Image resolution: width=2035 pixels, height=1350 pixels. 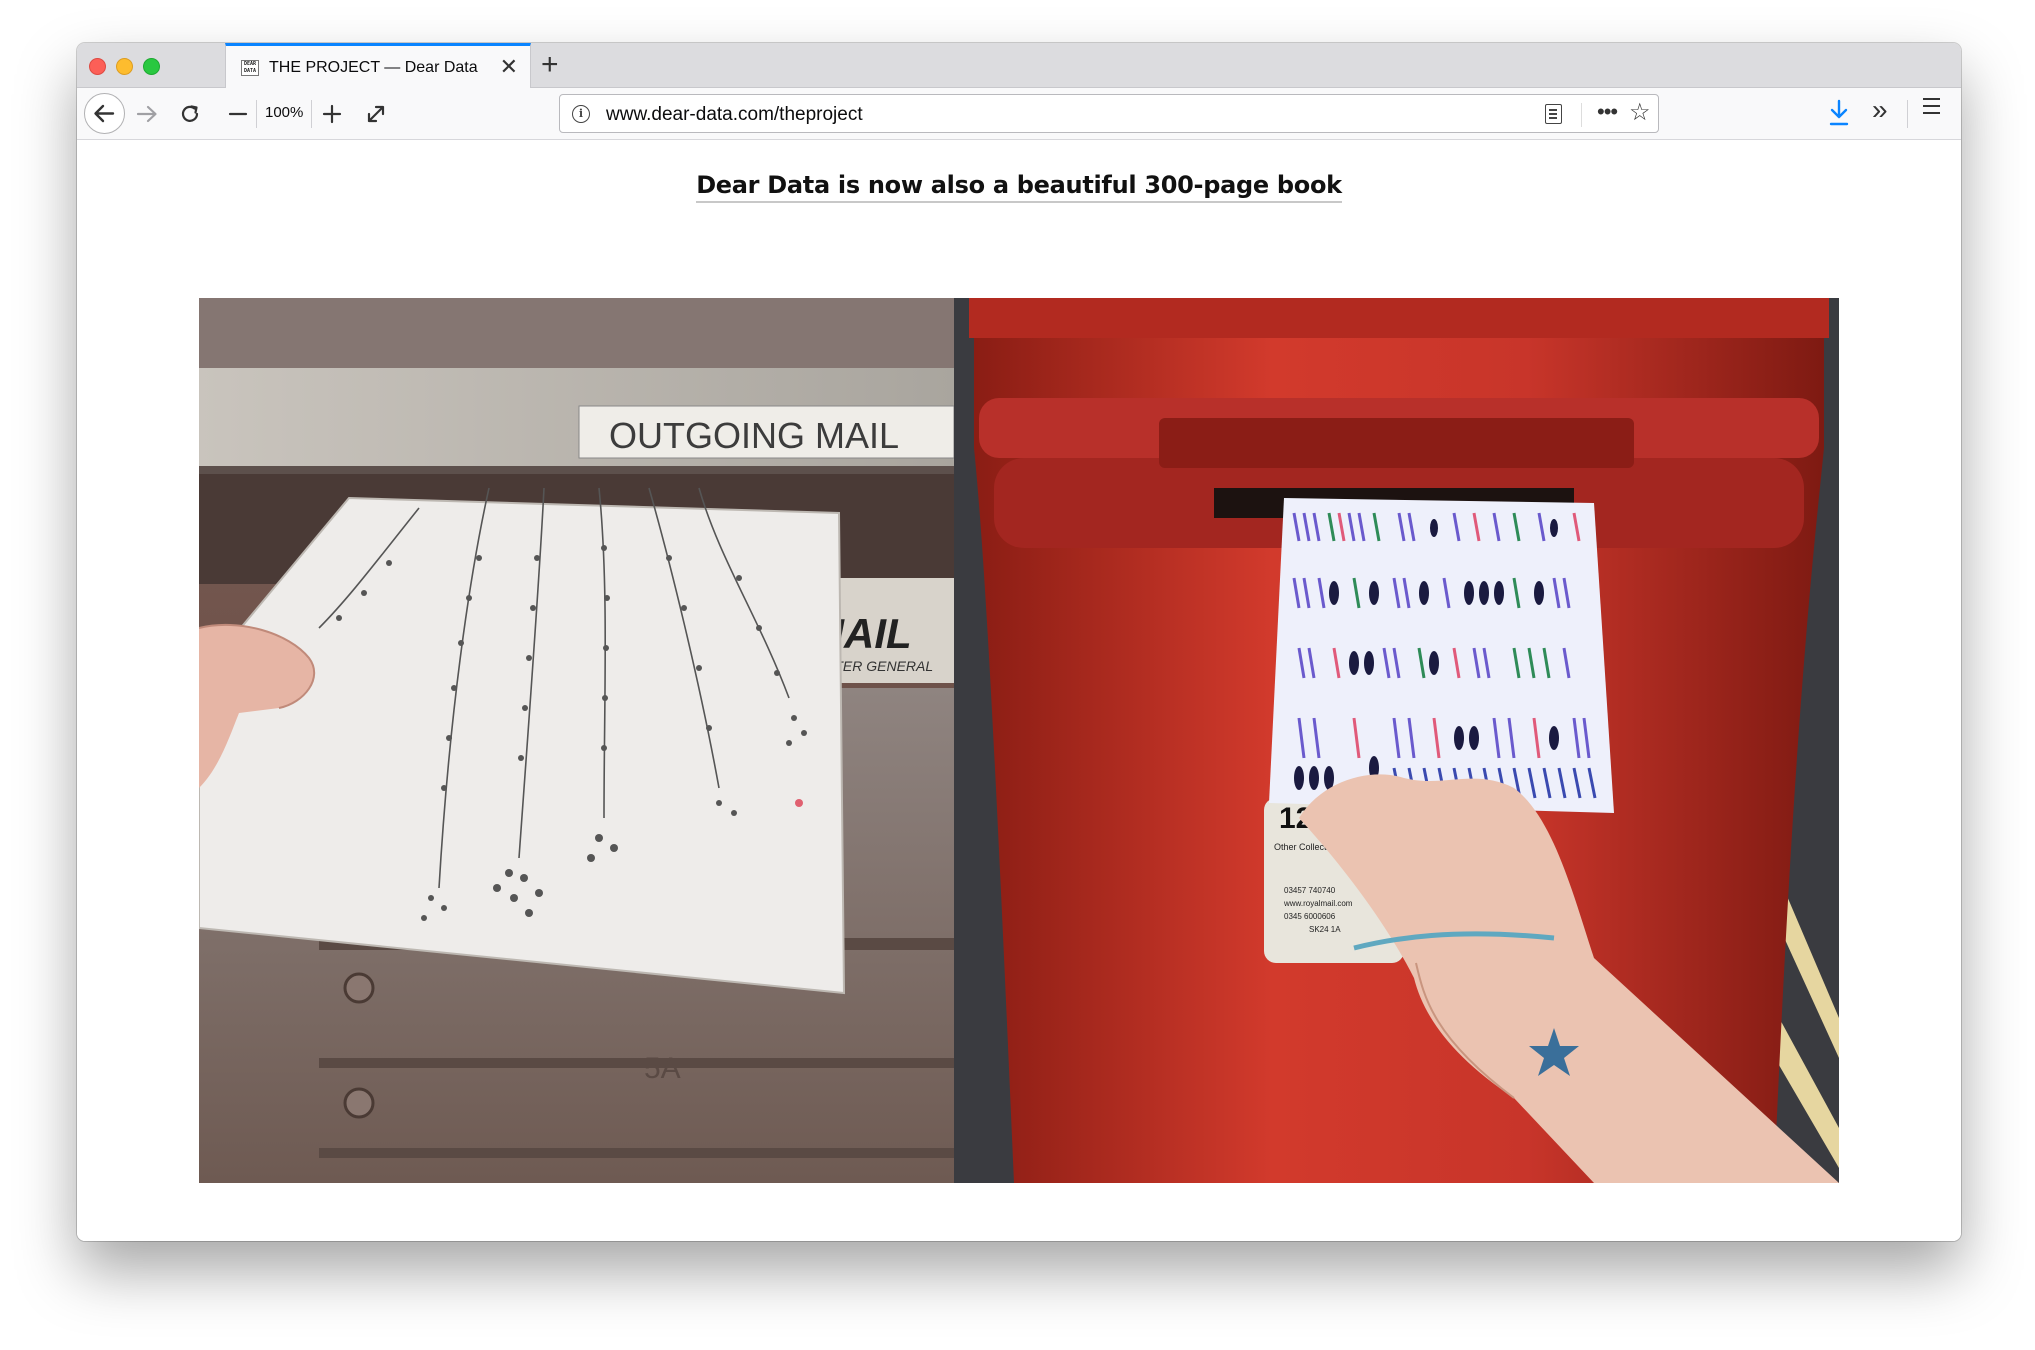 What do you see at coordinates (250, 68) in the screenshot?
I see `tab-favicon-icon: DEAR DATA` at bounding box center [250, 68].